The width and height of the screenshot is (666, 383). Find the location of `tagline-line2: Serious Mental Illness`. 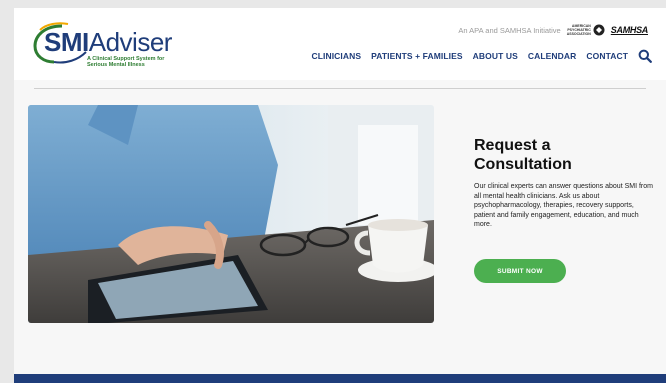

tagline-line2: Serious Mental Illness is located at coordinates (116, 65).